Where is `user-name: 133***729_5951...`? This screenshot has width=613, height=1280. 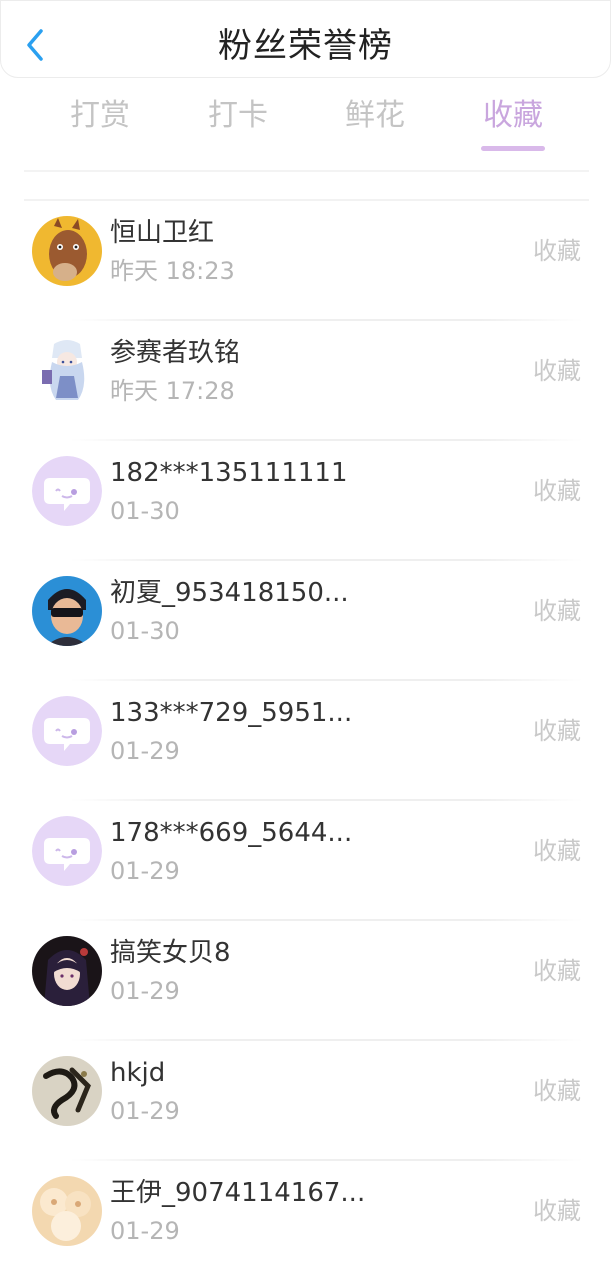
user-name: 133***729_5951... is located at coordinates (231, 713).